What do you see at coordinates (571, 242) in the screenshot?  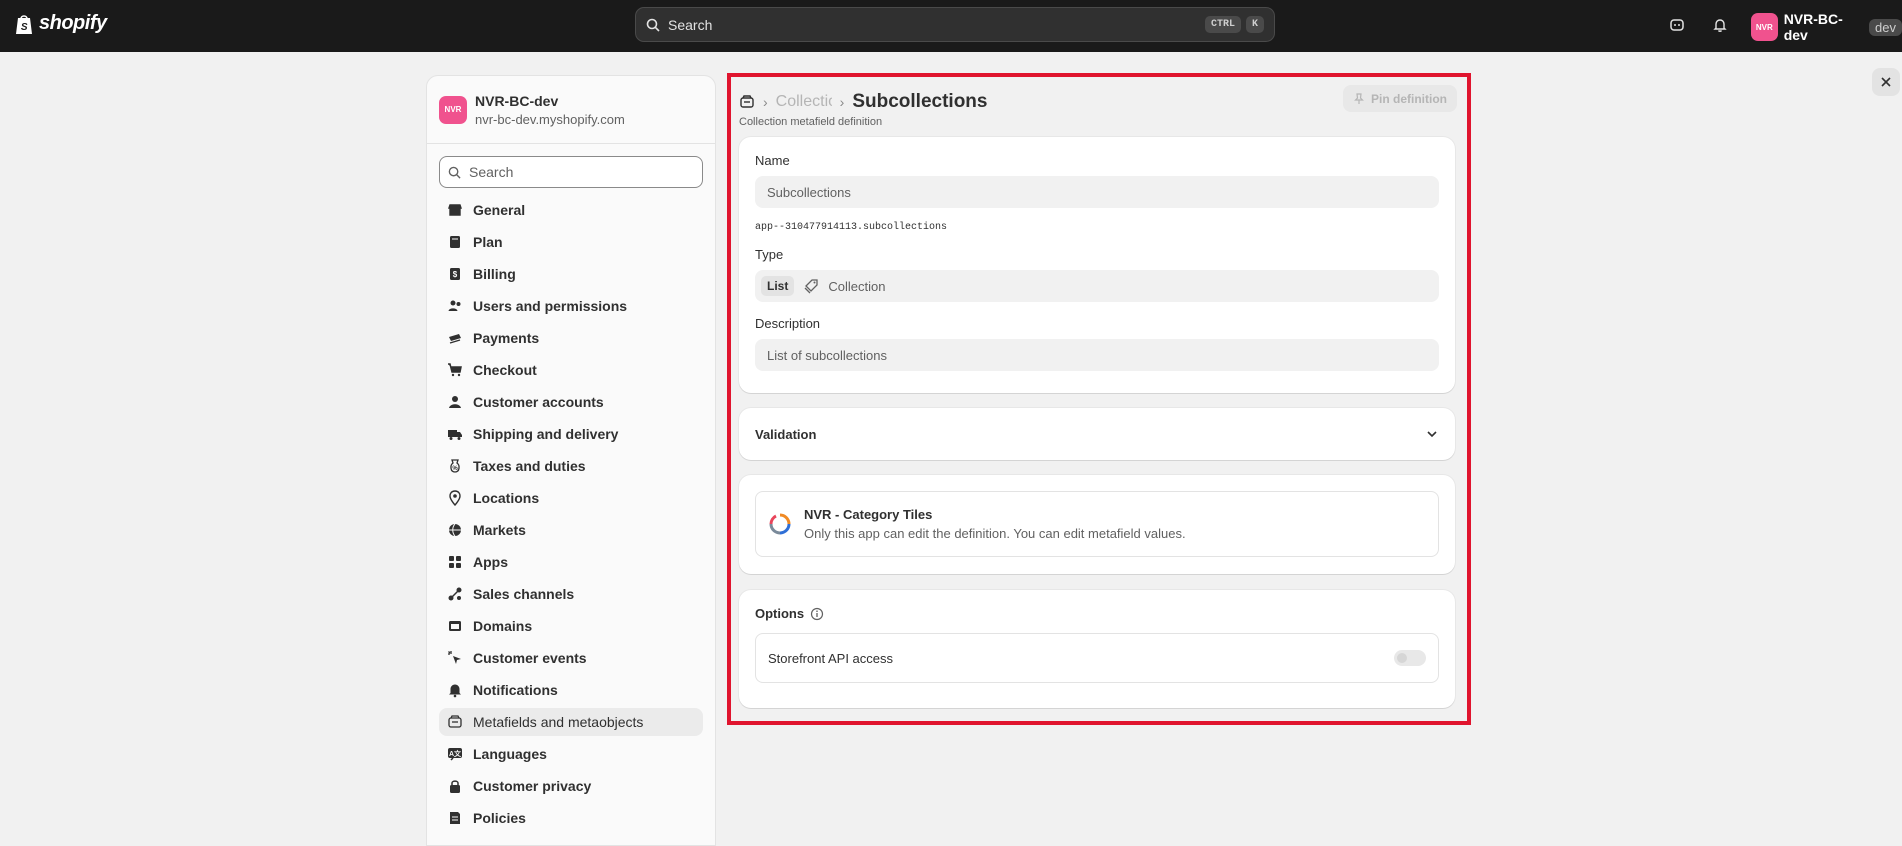 I see `sidebar-item-plan: Plan` at bounding box center [571, 242].